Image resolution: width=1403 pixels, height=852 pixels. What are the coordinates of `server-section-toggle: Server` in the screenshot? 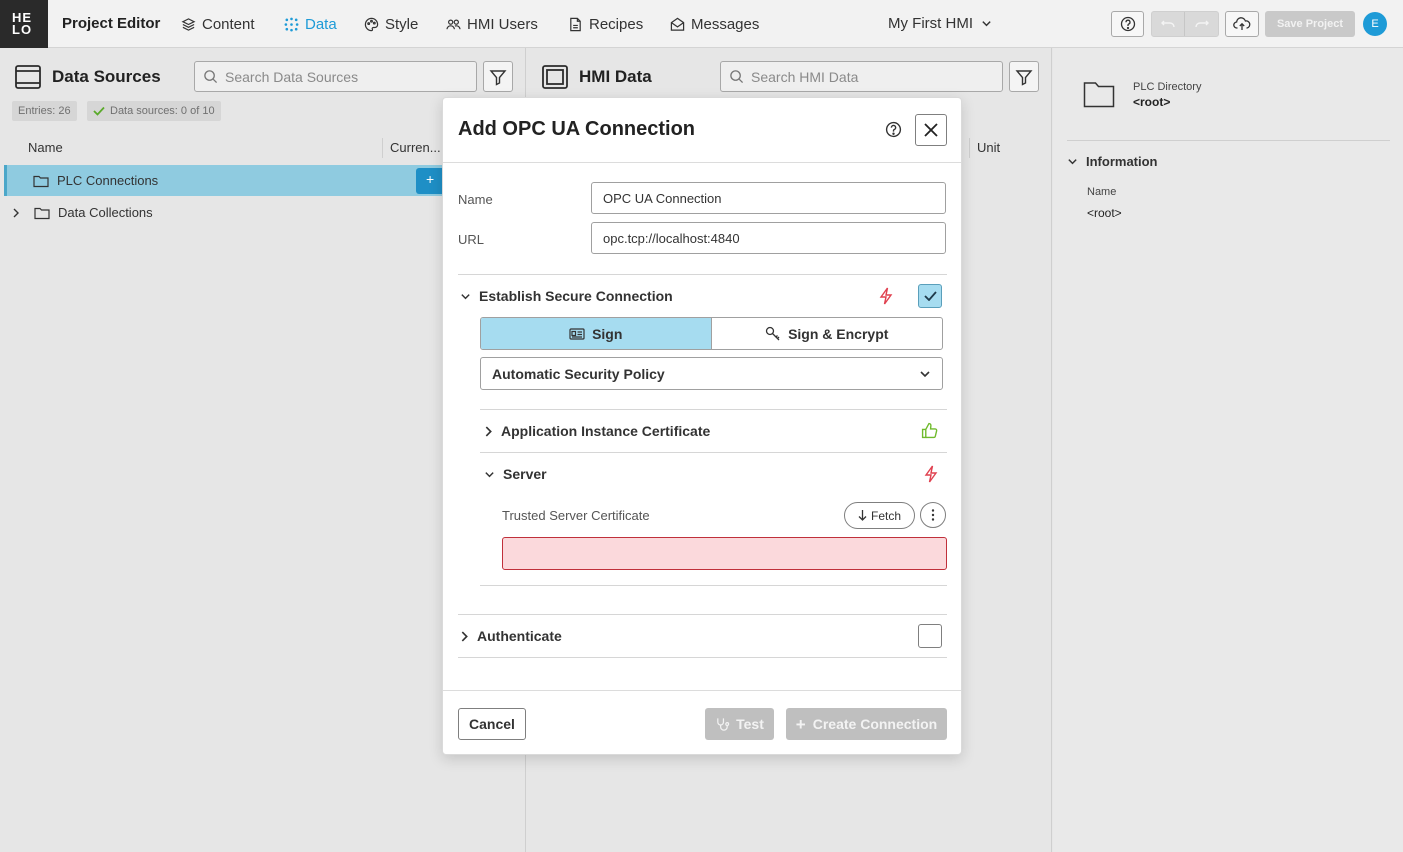 It's located at (515, 474).